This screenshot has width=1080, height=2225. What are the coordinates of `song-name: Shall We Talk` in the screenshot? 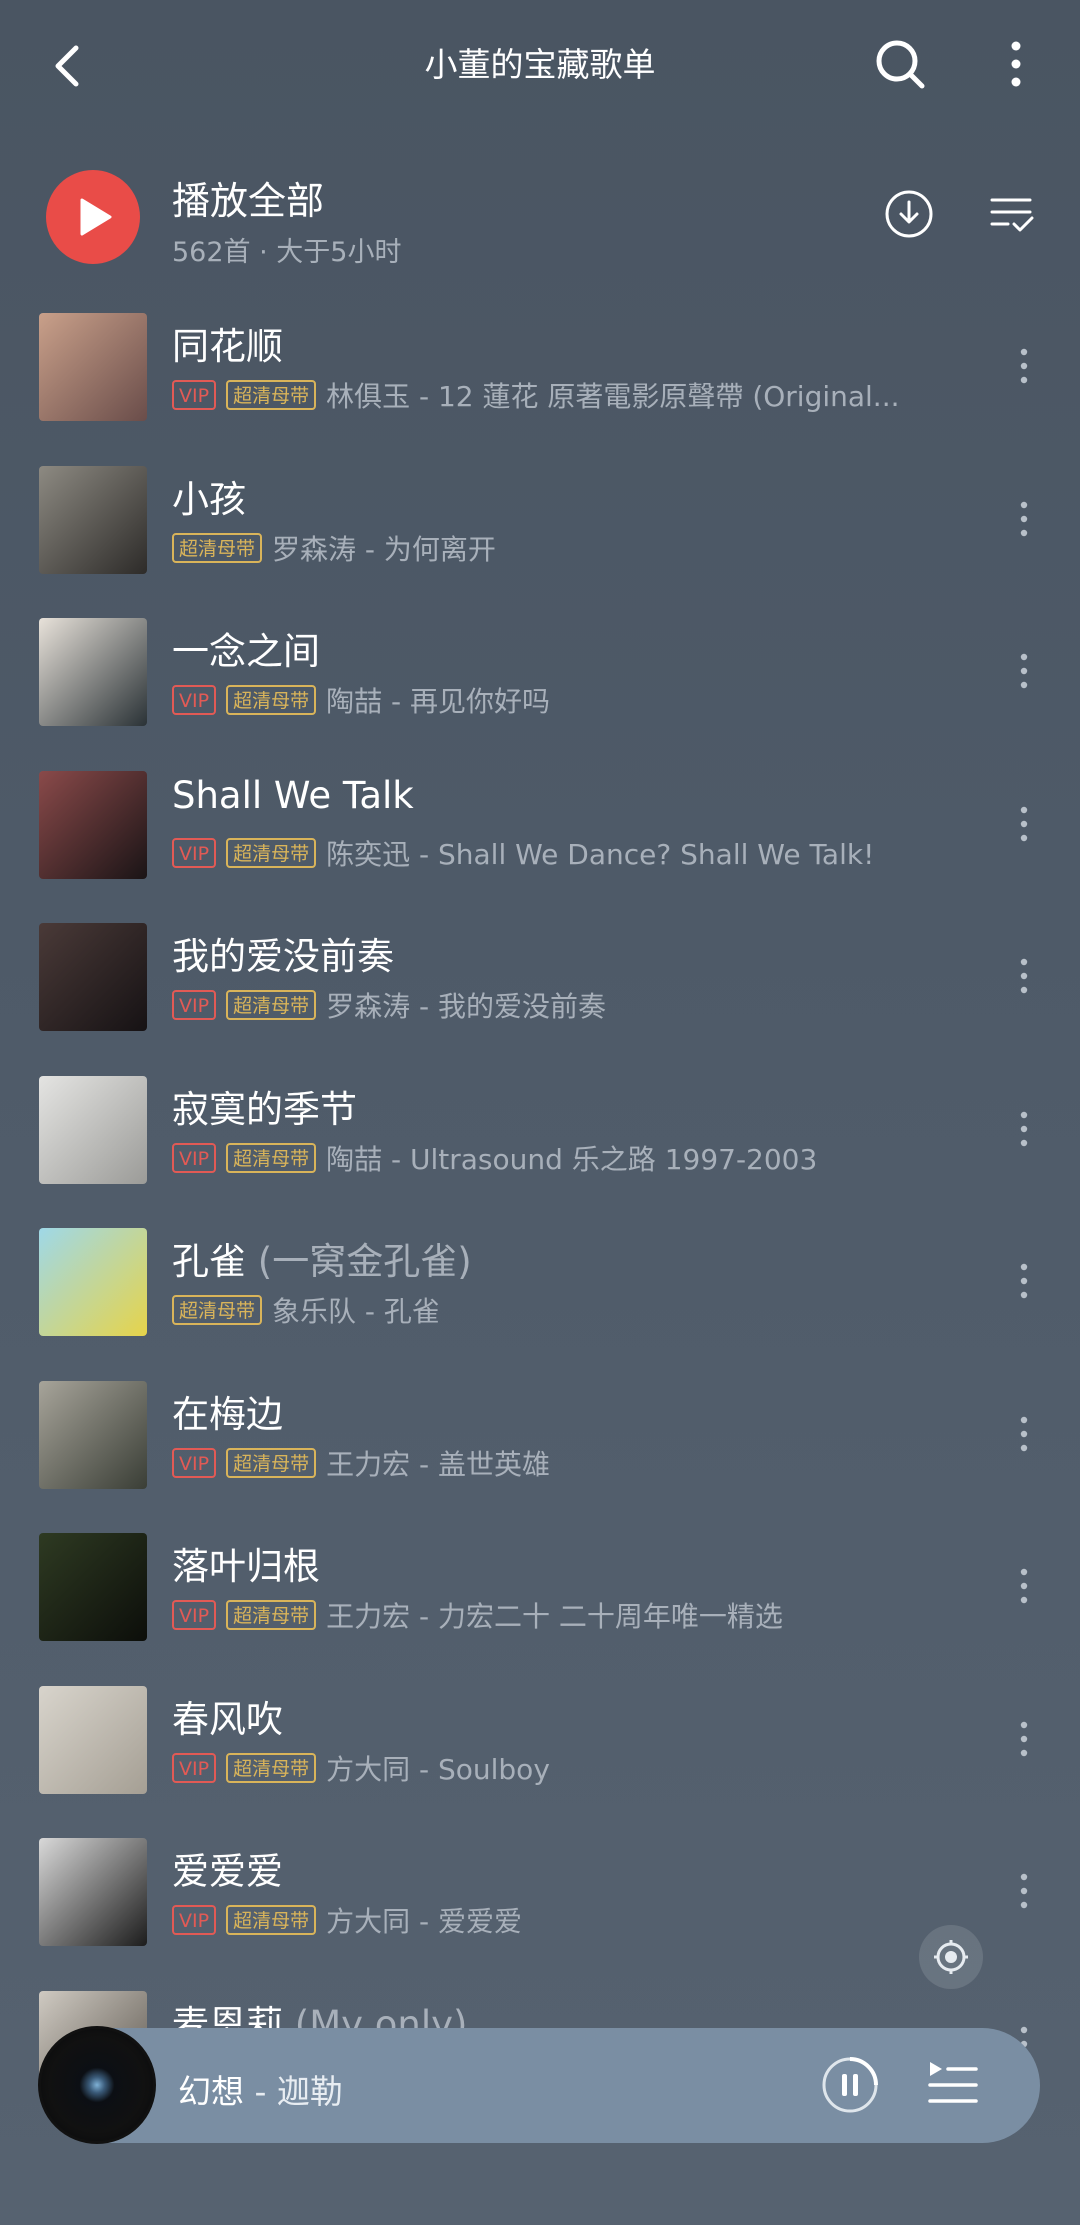 It's located at (293, 795).